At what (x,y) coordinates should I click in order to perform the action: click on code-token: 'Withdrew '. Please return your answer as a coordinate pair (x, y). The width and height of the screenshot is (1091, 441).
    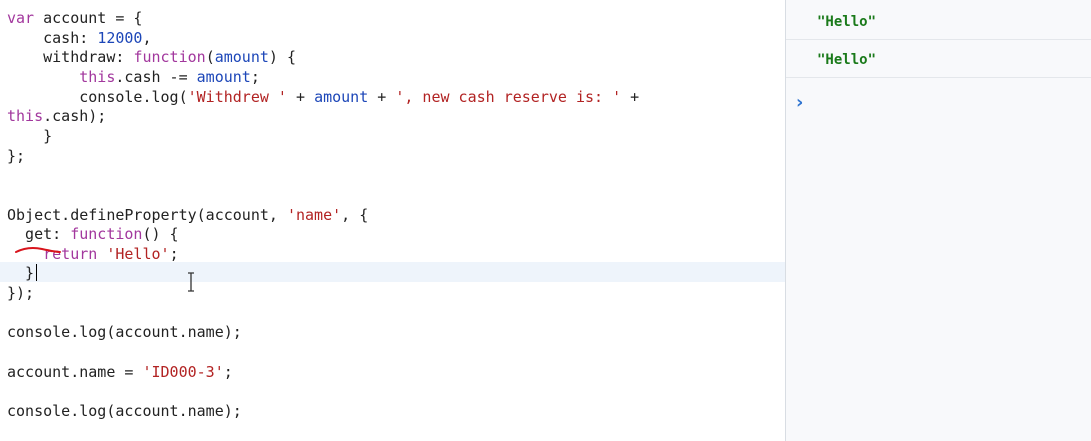
    Looking at the image, I should click on (237, 96).